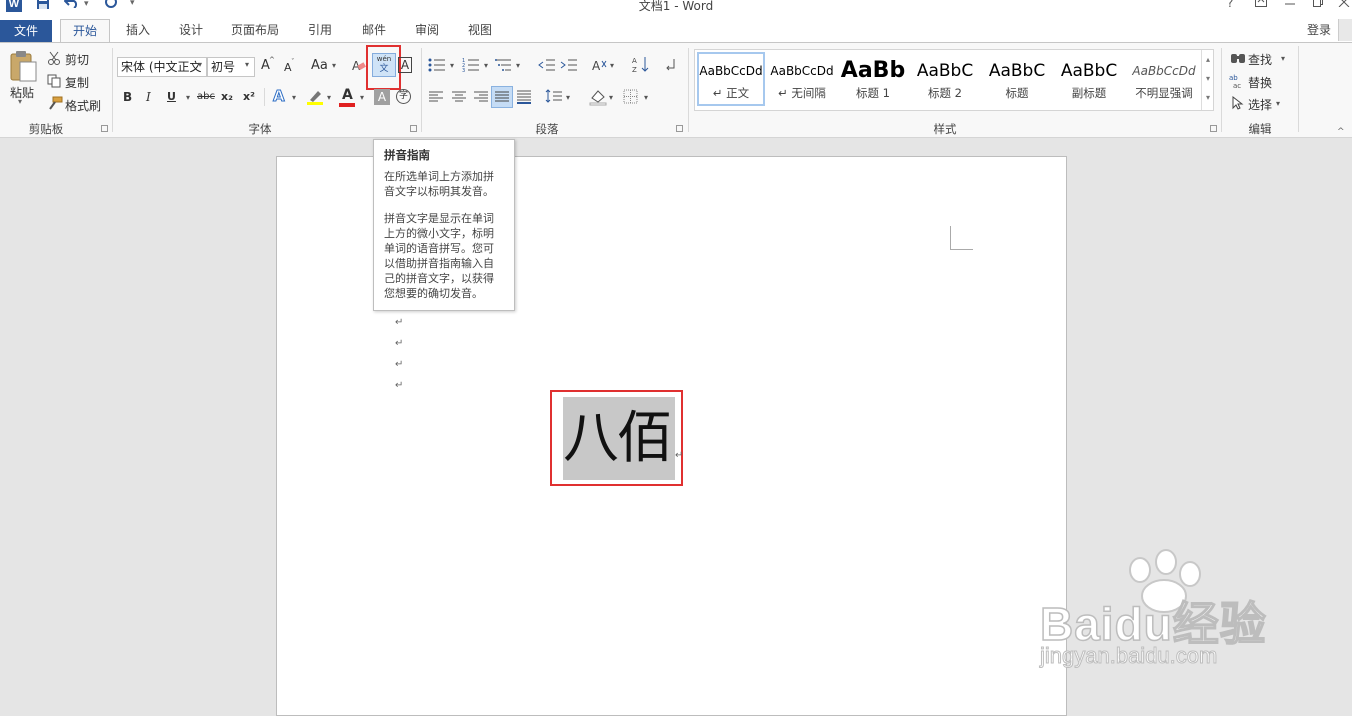  What do you see at coordinates (20, 101) in the screenshot?
I see `paste-dropdown-icon: ▾` at bounding box center [20, 101].